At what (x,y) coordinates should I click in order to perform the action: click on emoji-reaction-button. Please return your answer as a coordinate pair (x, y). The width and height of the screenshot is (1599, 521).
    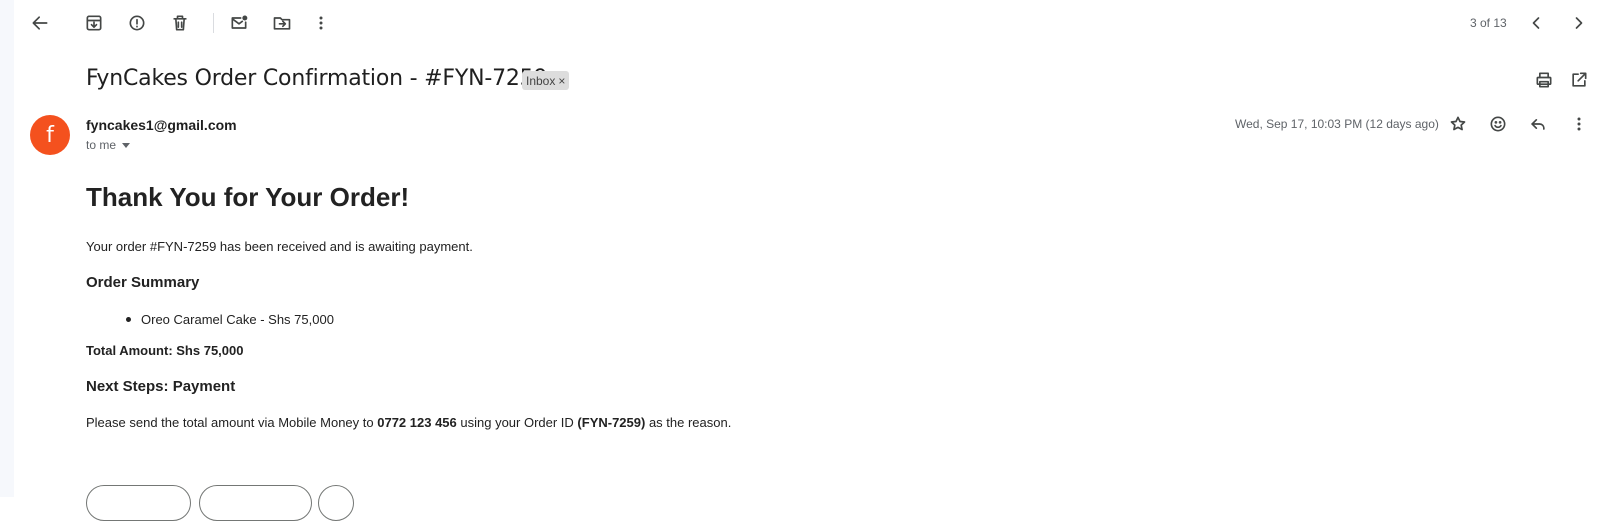
    Looking at the image, I should click on (336, 503).